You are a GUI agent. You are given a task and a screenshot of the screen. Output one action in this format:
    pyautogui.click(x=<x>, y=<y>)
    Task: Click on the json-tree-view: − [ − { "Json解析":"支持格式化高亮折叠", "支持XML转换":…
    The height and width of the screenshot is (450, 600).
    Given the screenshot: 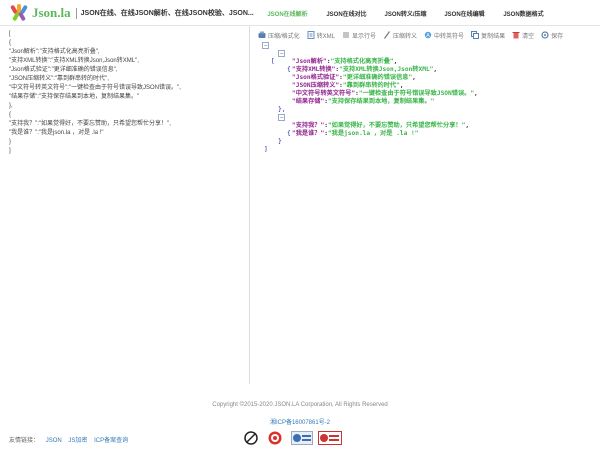 What is the action you would take?
    pyautogui.click(x=370, y=98)
    